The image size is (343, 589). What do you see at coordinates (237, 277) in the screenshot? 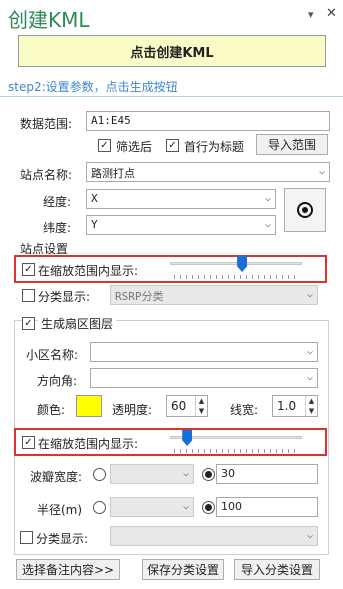
I see `site-zoom-slider-ticks` at bounding box center [237, 277].